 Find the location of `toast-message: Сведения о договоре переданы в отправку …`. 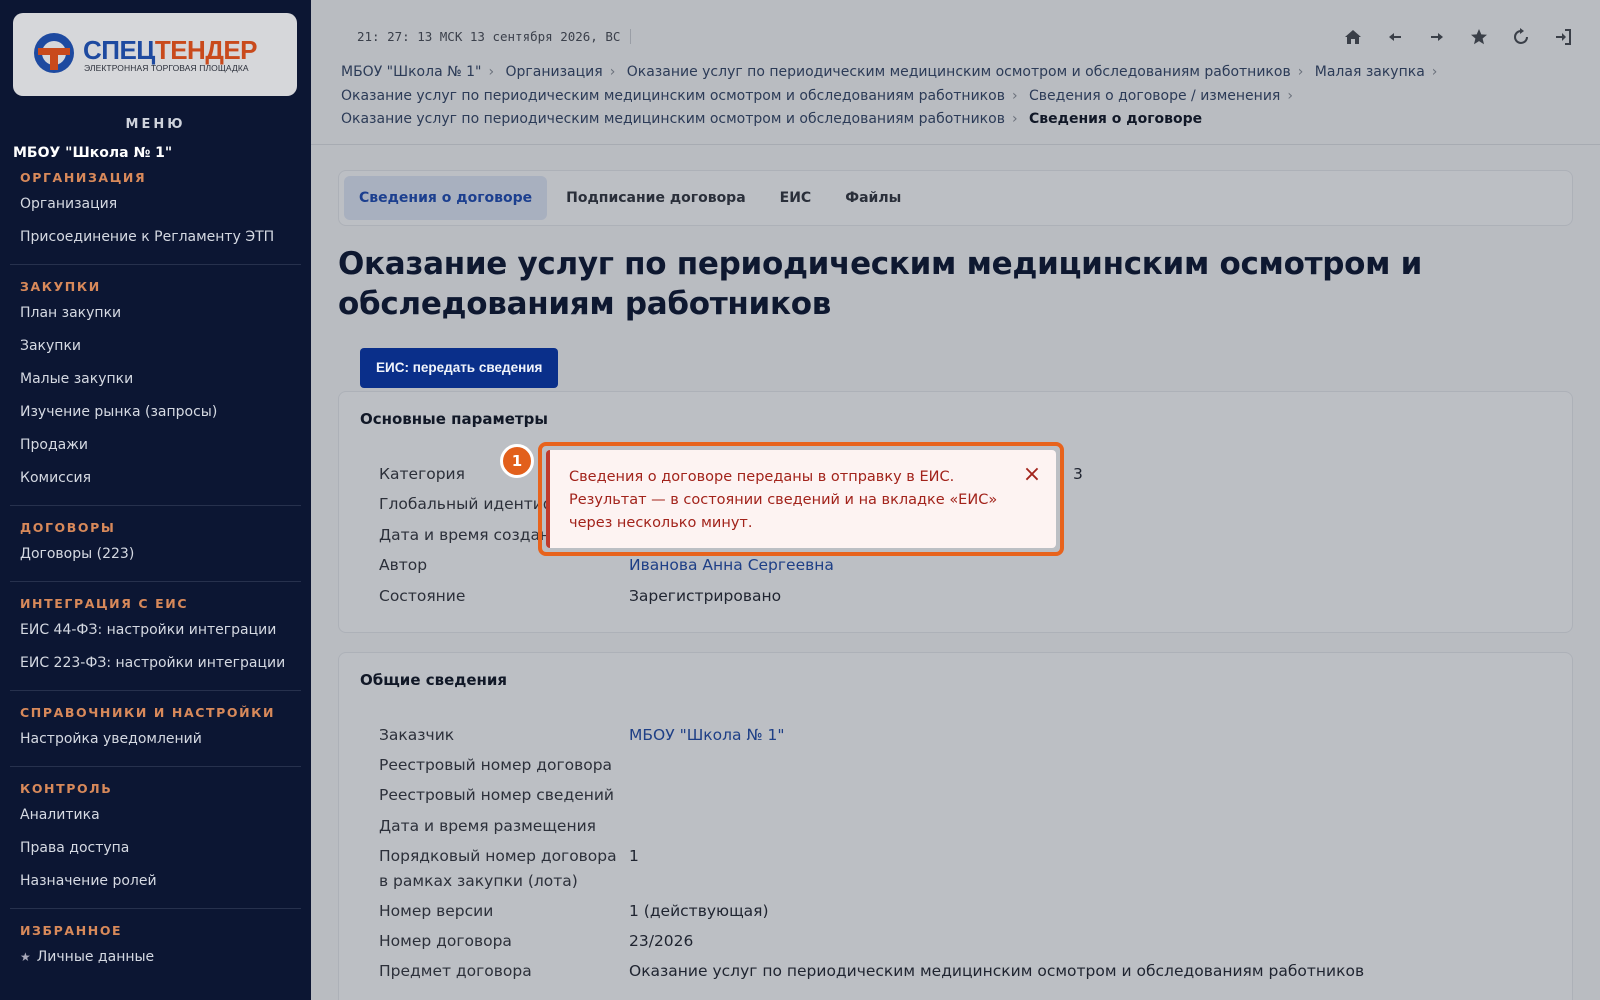

toast-message: Сведения о договоре переданы в отправку … is located at coordinates (789, 500).